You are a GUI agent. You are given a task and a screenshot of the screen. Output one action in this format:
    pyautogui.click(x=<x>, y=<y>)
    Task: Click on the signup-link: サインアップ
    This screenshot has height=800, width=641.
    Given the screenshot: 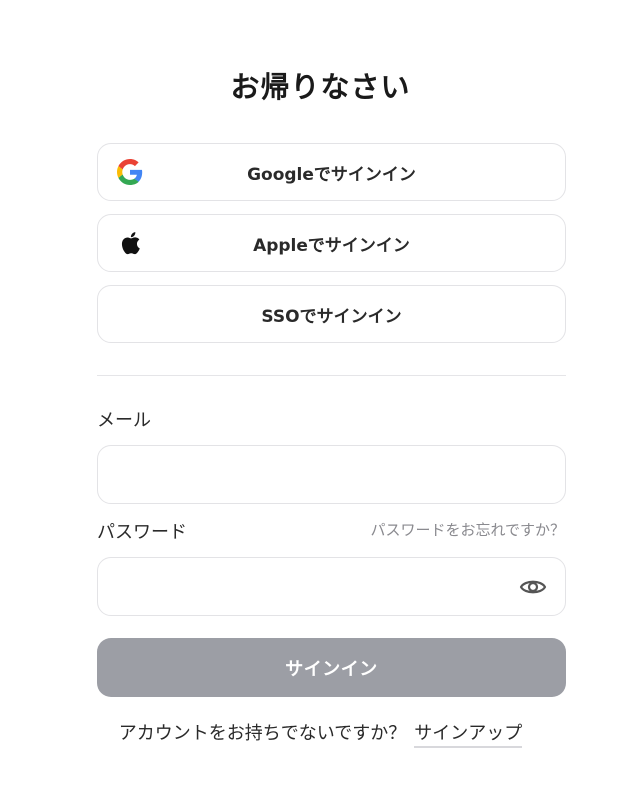 What is the action you would take?
    pyautogui.click(x=468, y=735)
    